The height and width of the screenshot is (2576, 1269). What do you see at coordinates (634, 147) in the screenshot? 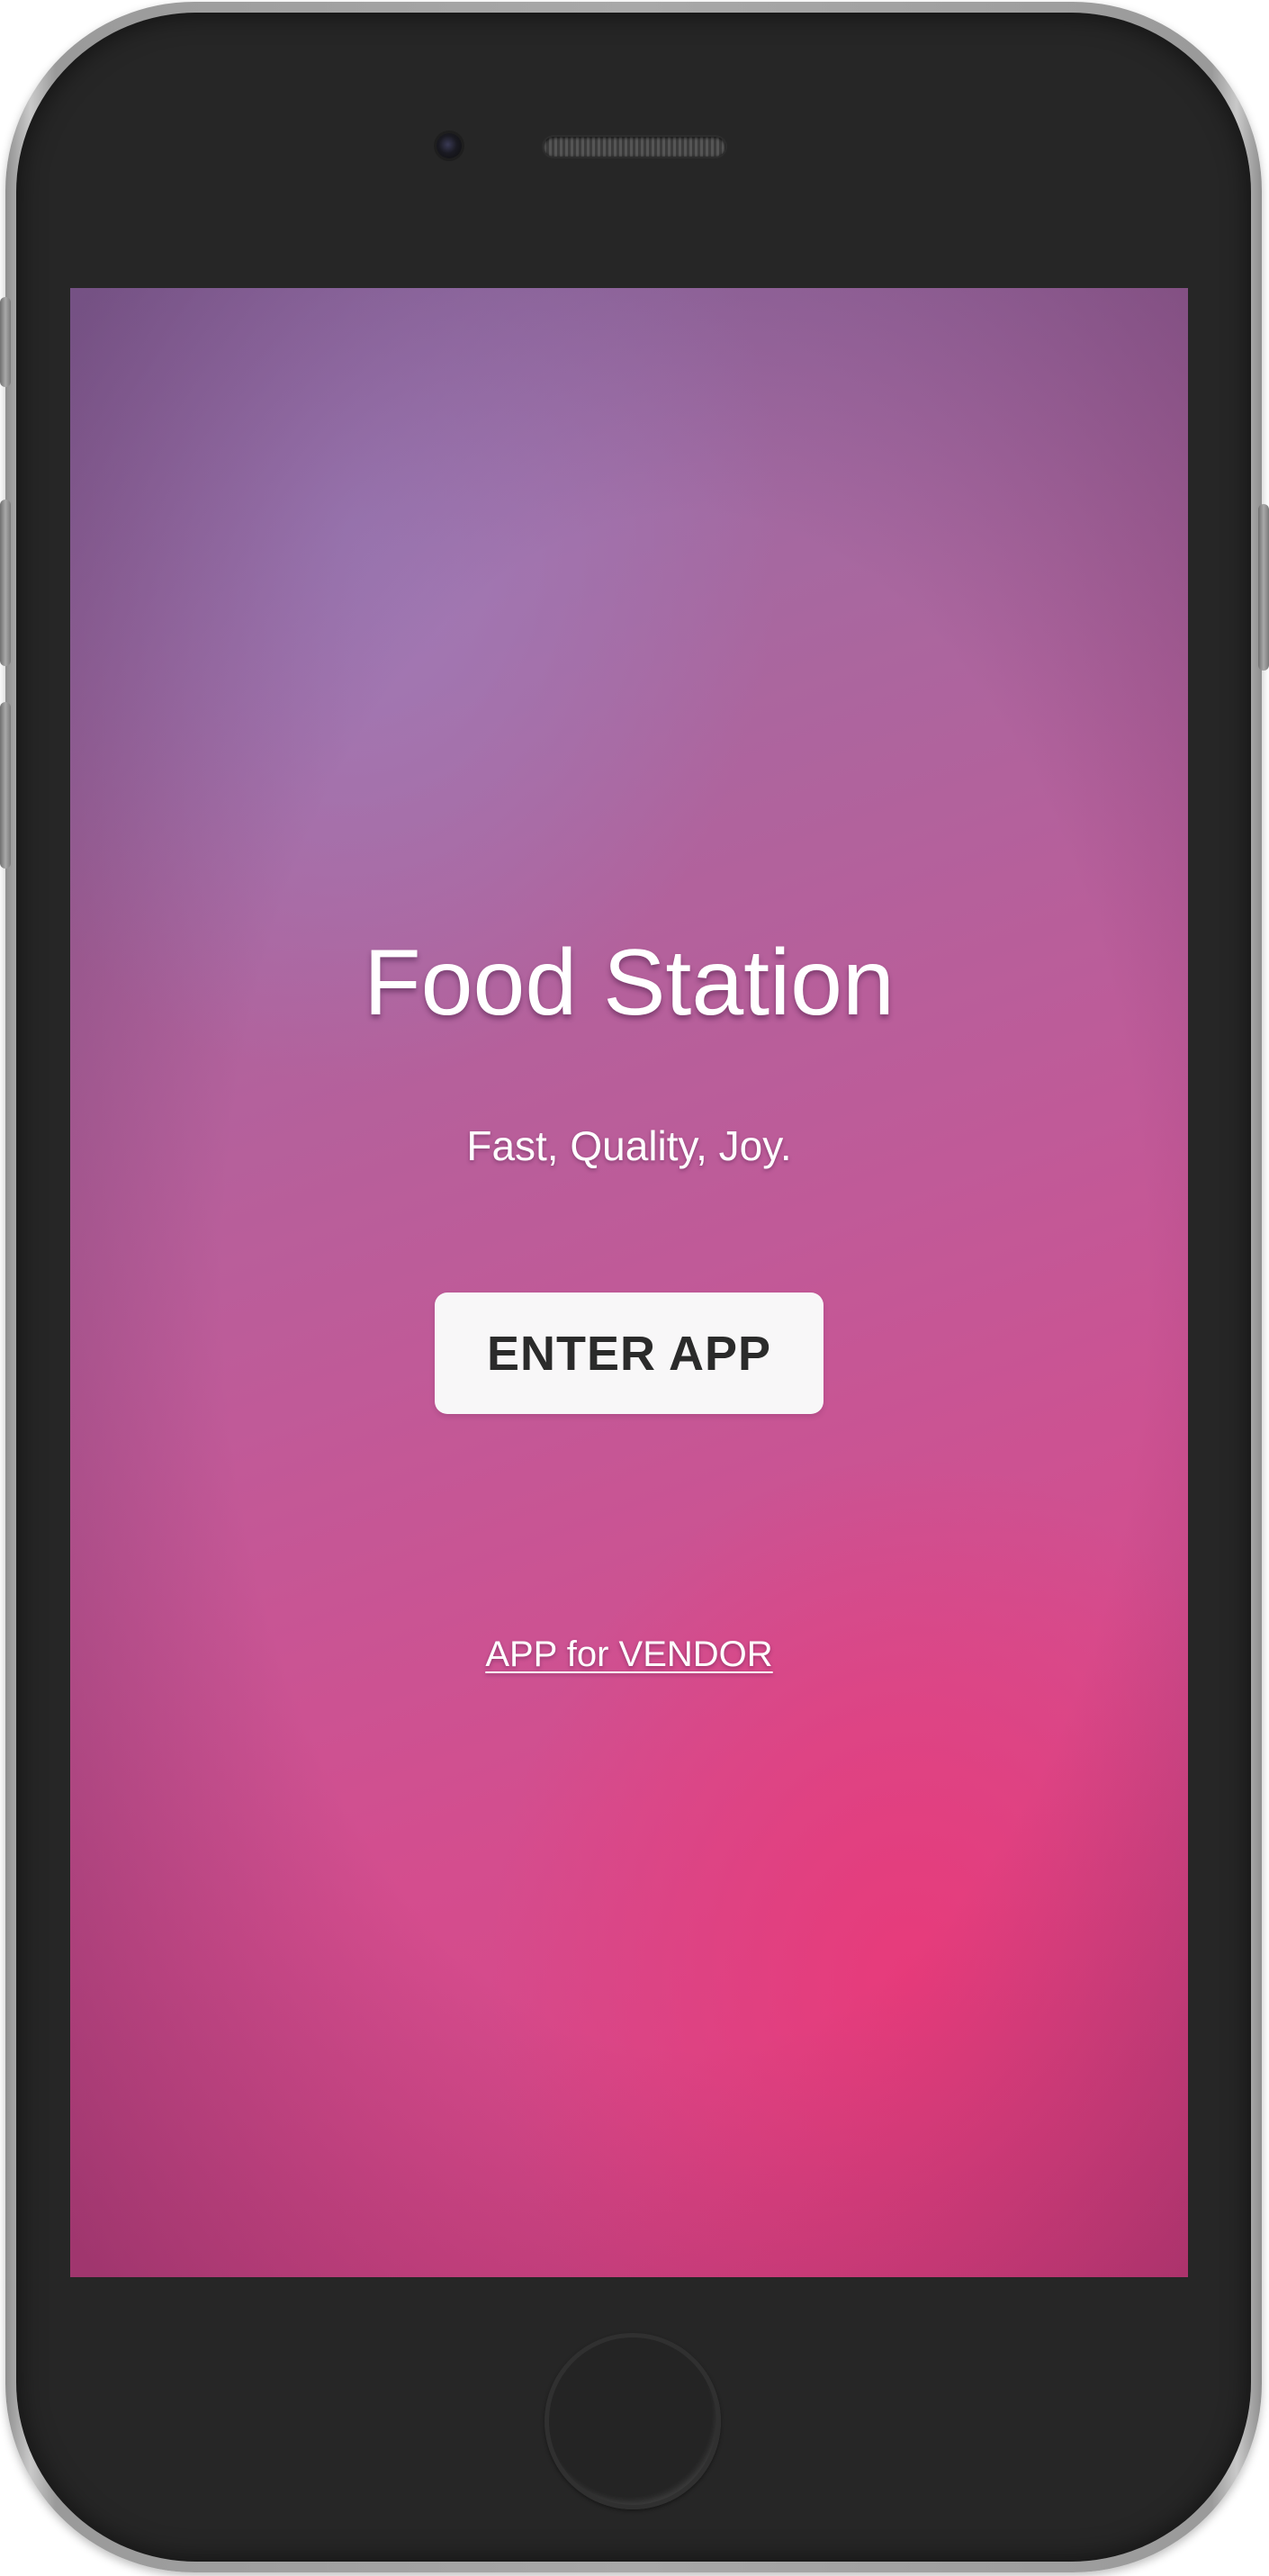
I see `earpiece-speaker` at bounding box center [634, 147].